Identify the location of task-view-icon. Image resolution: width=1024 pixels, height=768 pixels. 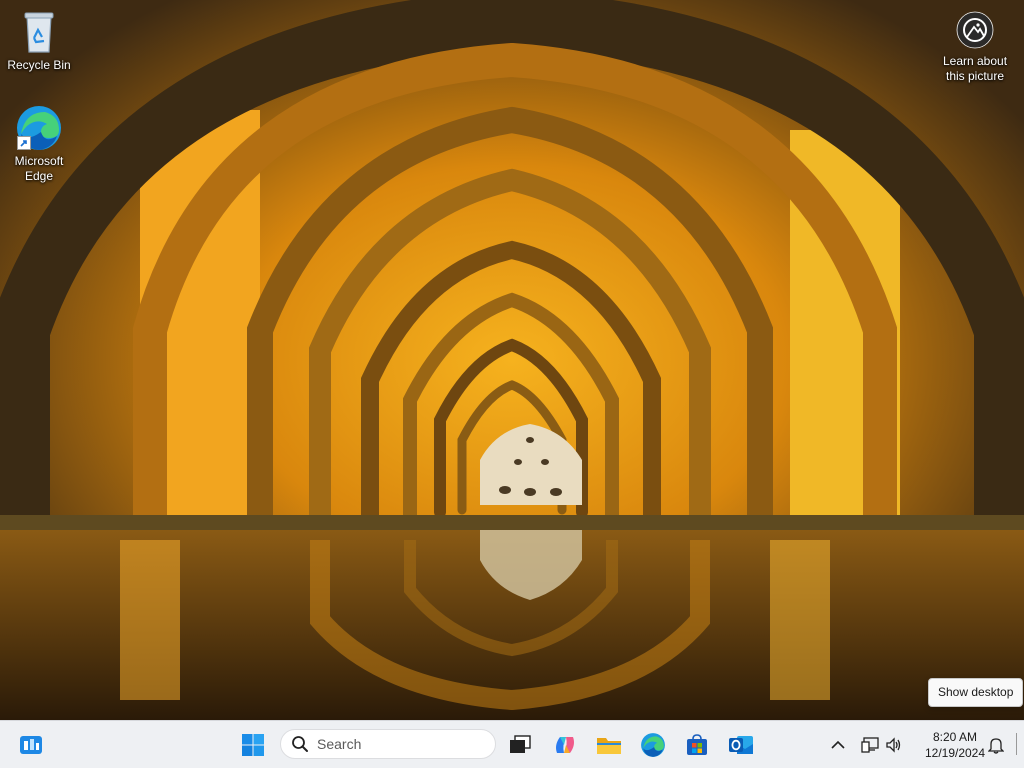
(520, 744).